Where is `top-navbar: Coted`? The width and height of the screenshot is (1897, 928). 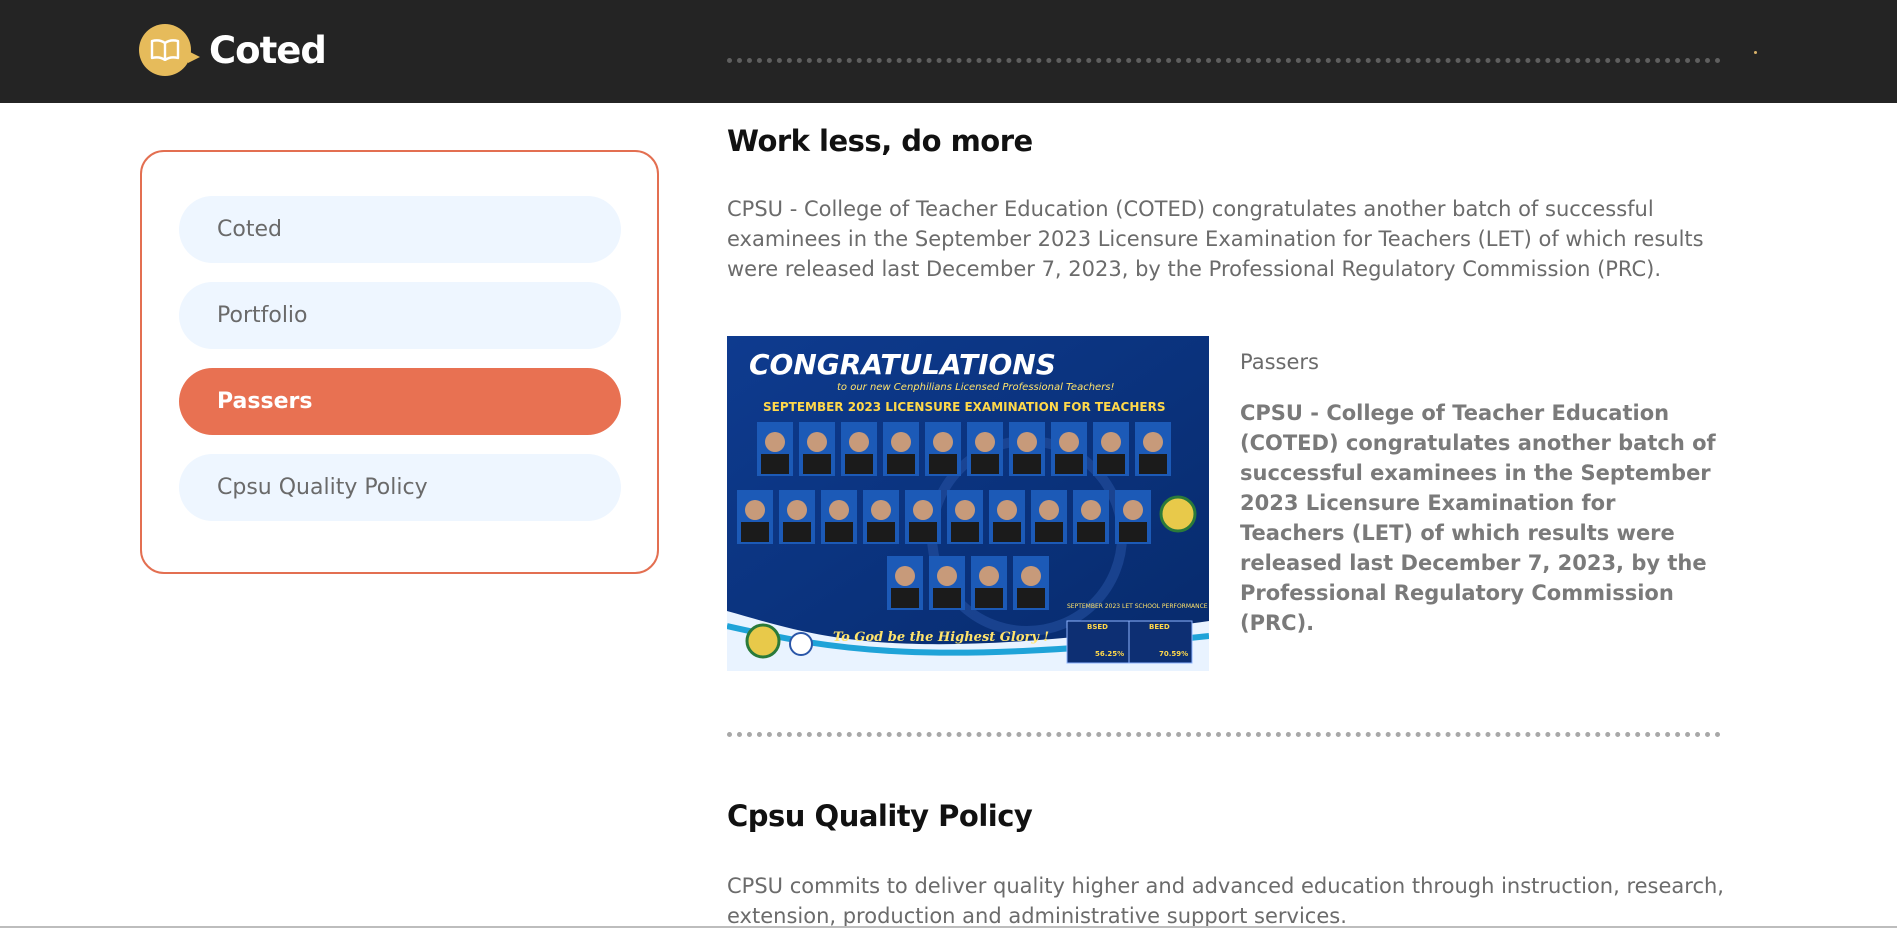
top-navbar: Coted is located at coordinates (948, 51).